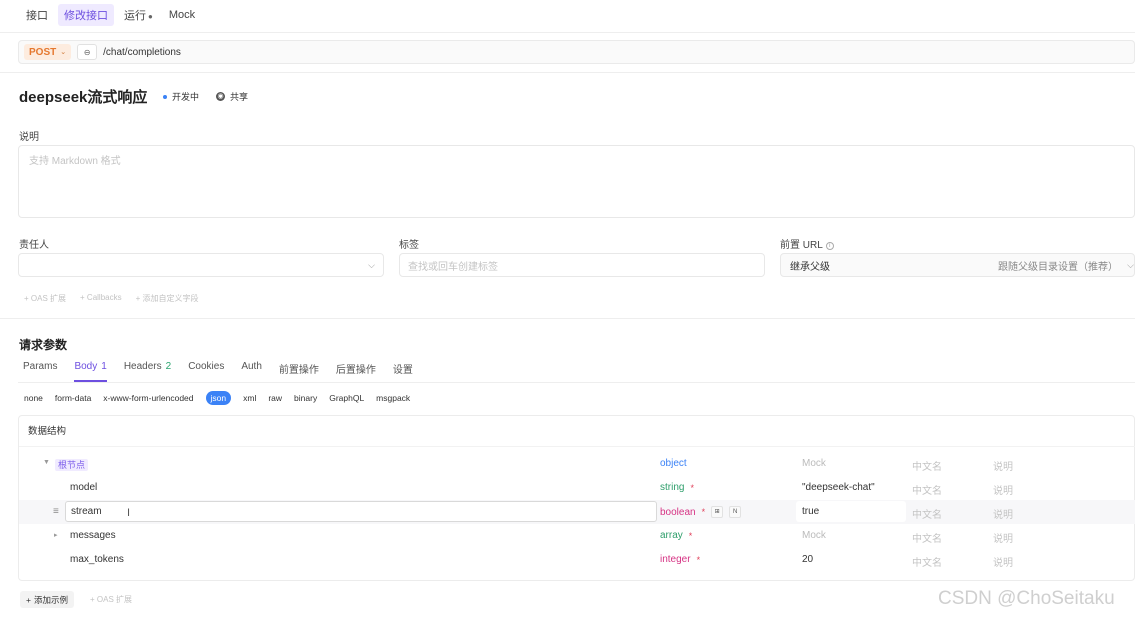  I want to click on field-name: model, so click(83, 487).